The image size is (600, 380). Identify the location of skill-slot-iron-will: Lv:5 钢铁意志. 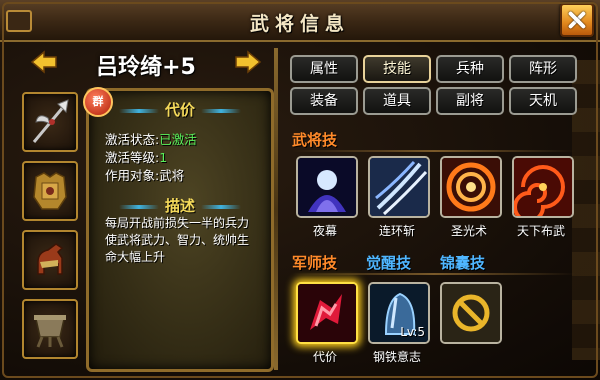
(399, 323).